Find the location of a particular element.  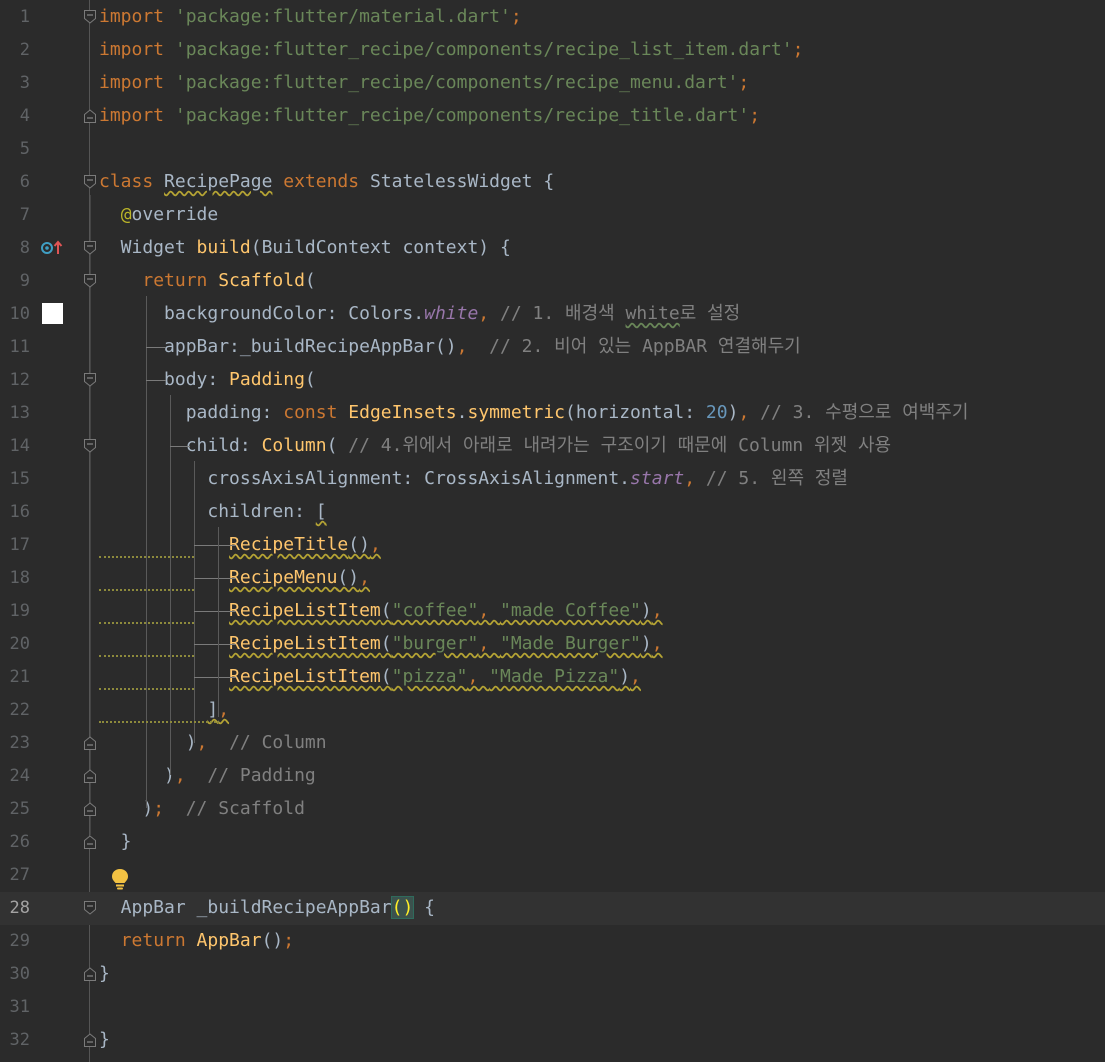

line-number: 32 is located at coordinates (15, 1040).